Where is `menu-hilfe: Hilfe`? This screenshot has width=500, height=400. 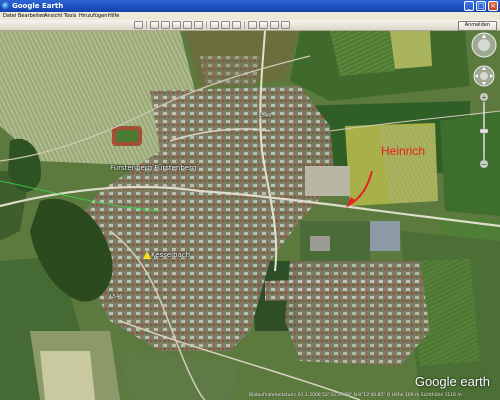
menu-hilfe: Hilfe is located at coordinates (113, 16).